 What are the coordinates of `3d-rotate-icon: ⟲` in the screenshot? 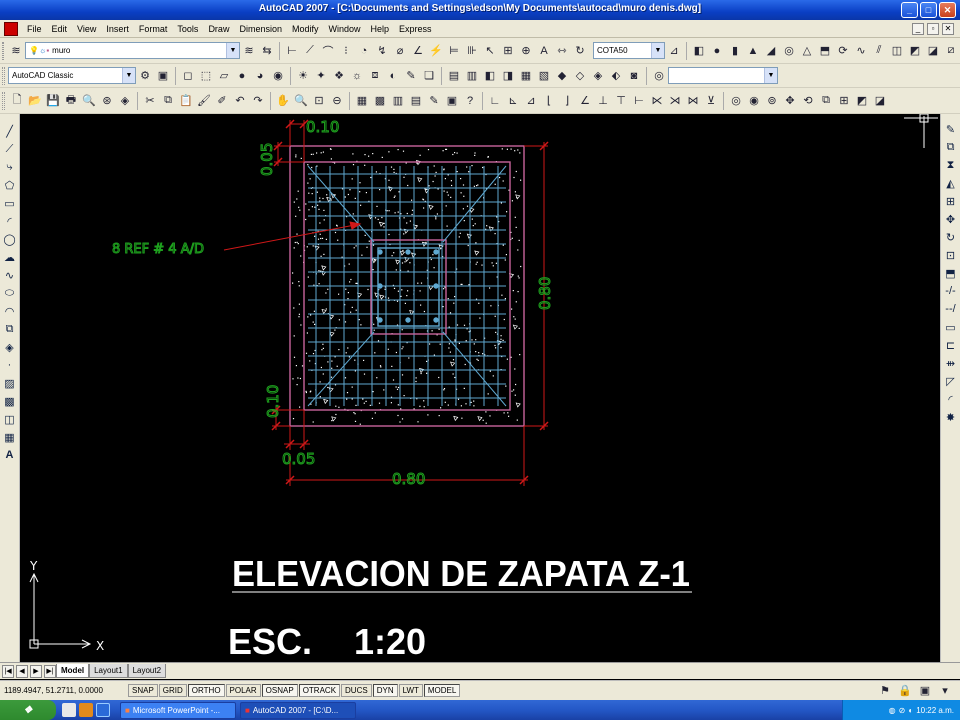 It's located at (808, 101).